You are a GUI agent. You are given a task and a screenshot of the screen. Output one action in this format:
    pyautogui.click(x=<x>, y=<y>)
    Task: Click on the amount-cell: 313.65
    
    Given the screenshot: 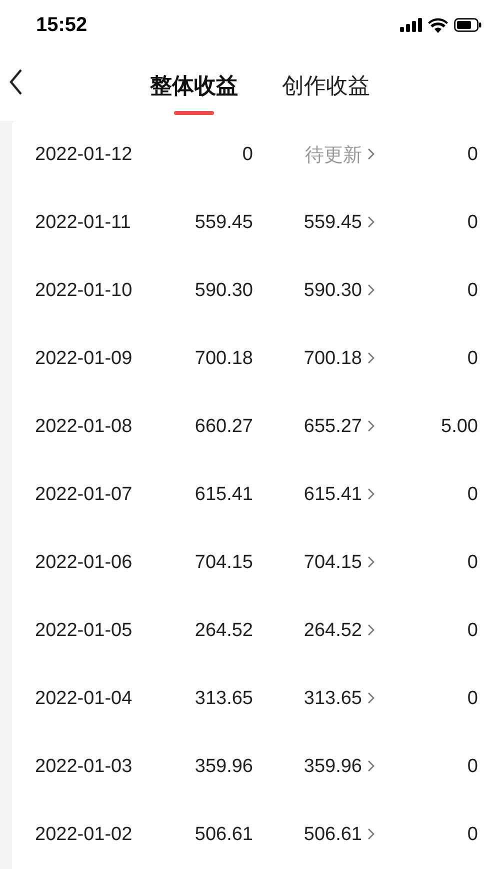 What is the action you would take?
    pyautogui.click(x=307, y=699)
    